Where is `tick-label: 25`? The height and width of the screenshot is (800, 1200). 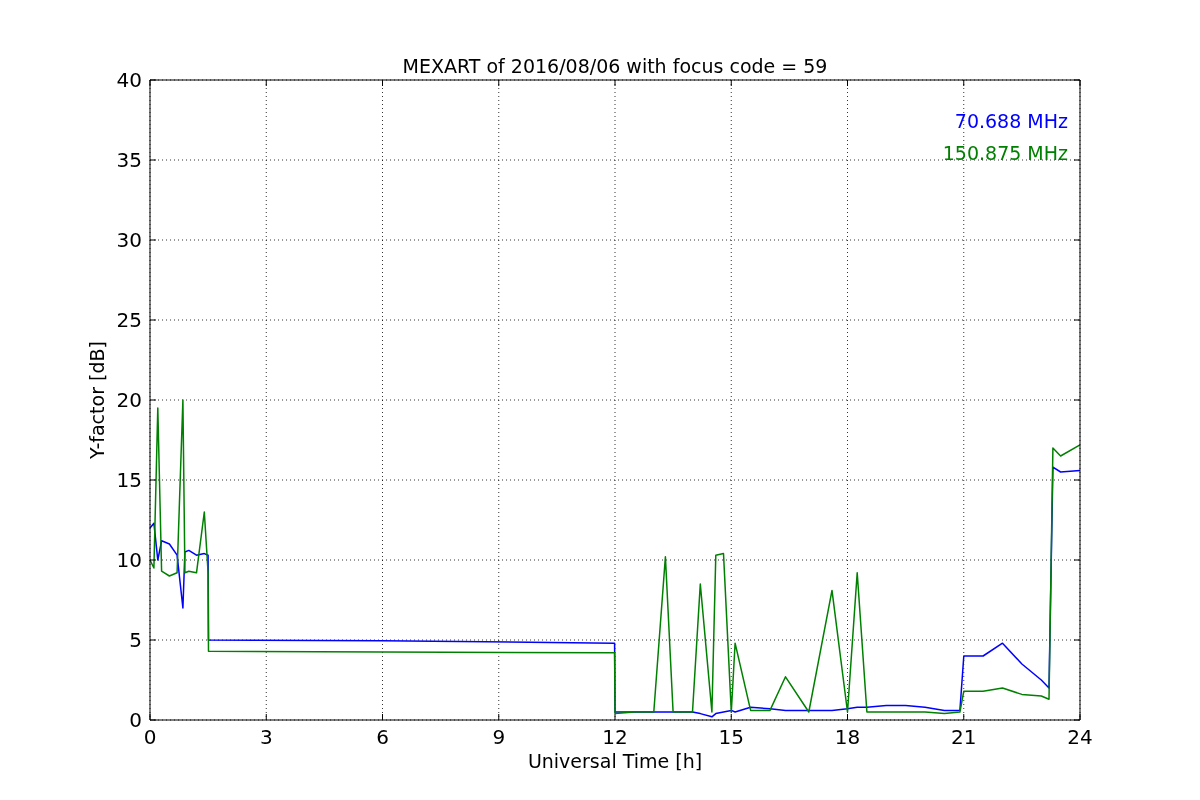 tick-label: 25 is located at coordinates (129, 320).